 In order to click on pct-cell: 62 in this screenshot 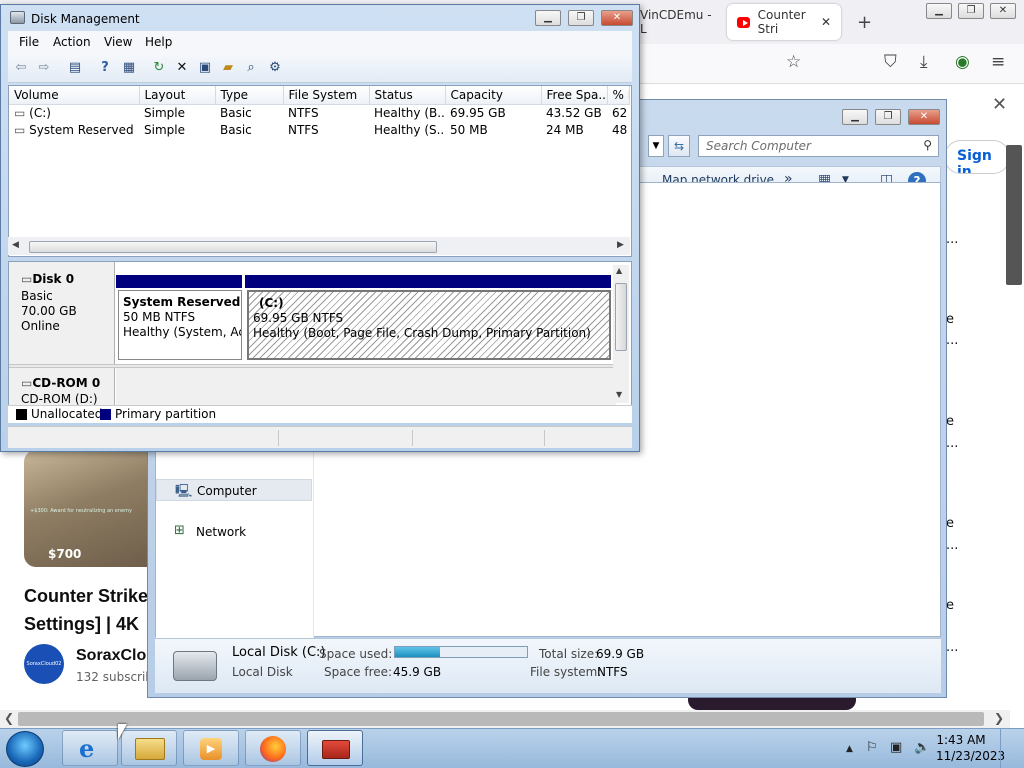, I will do `click(620, 112)`.